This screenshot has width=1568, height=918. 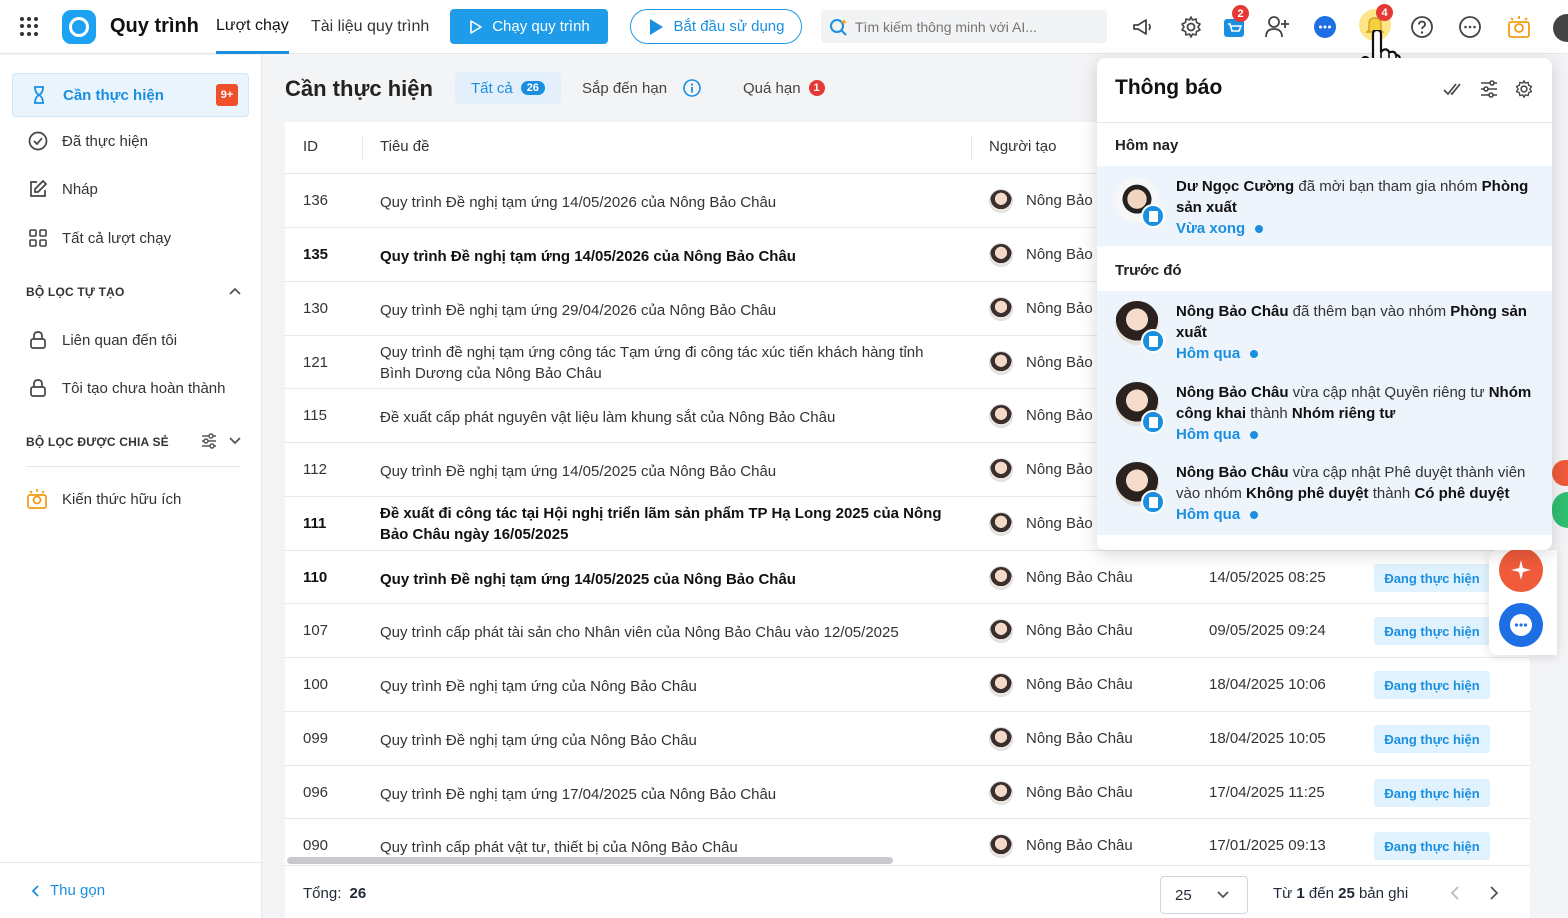 I want to click on filter-tab-overdue: Quá hạn 1, so click(x=784, y=88).